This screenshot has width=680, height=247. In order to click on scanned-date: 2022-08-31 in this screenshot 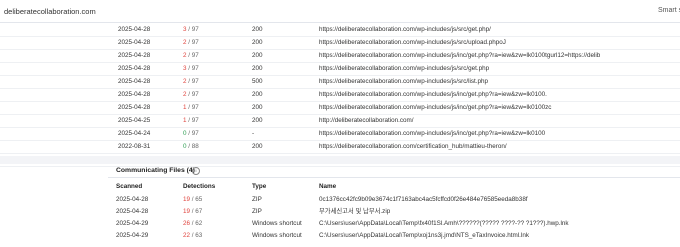, I will do `click(134, 146)`.